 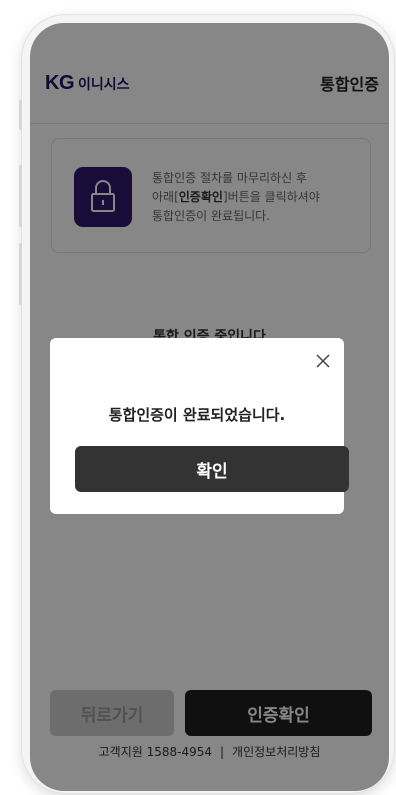 What do you see at coordinates (197, 415) in the screenshot?
I see `dialog-message: 통합인증이 완료되었습니다.` at bounding box center [197, 415].